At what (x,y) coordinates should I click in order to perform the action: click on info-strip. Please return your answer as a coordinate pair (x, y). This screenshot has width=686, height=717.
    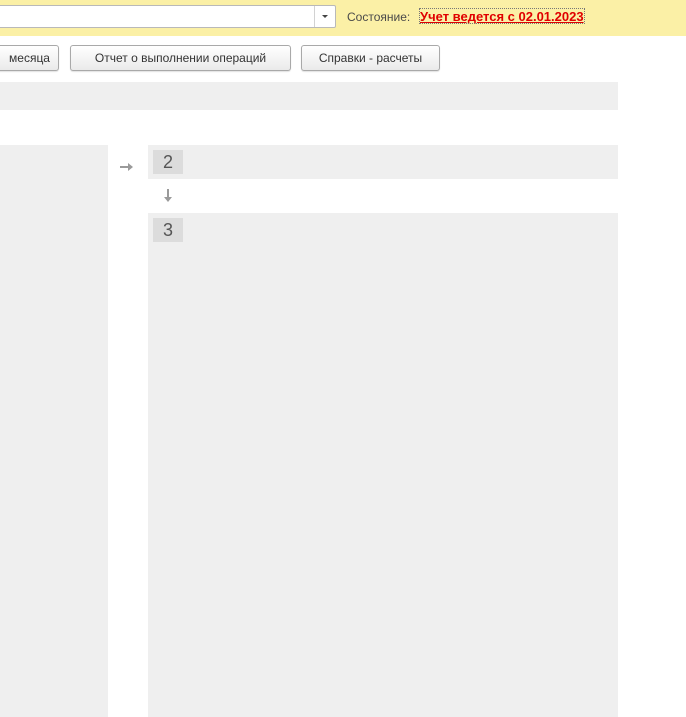
    Looking at the image, I should click on (309, 96).